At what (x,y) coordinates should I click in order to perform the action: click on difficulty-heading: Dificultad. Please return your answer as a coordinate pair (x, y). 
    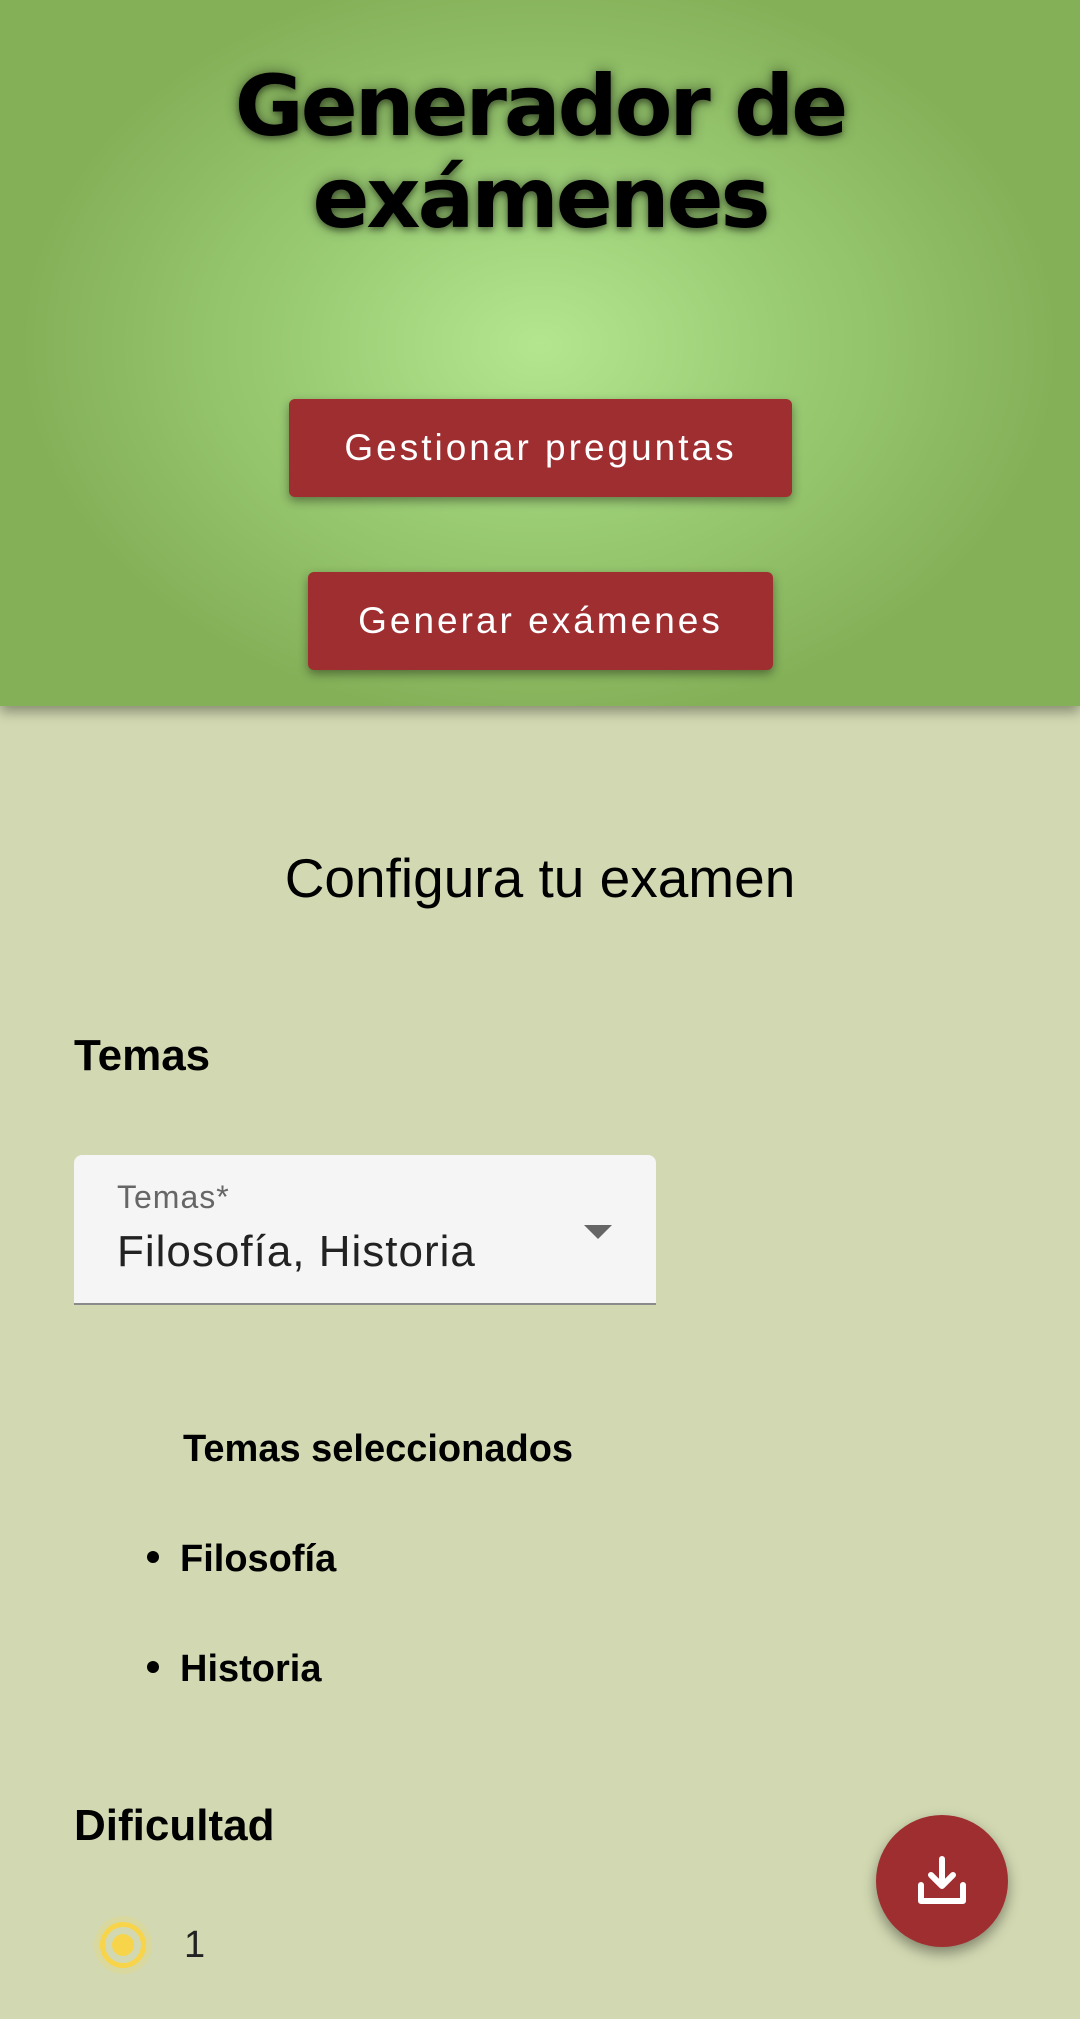
    Looking at the image, I should click on (174, 1825).